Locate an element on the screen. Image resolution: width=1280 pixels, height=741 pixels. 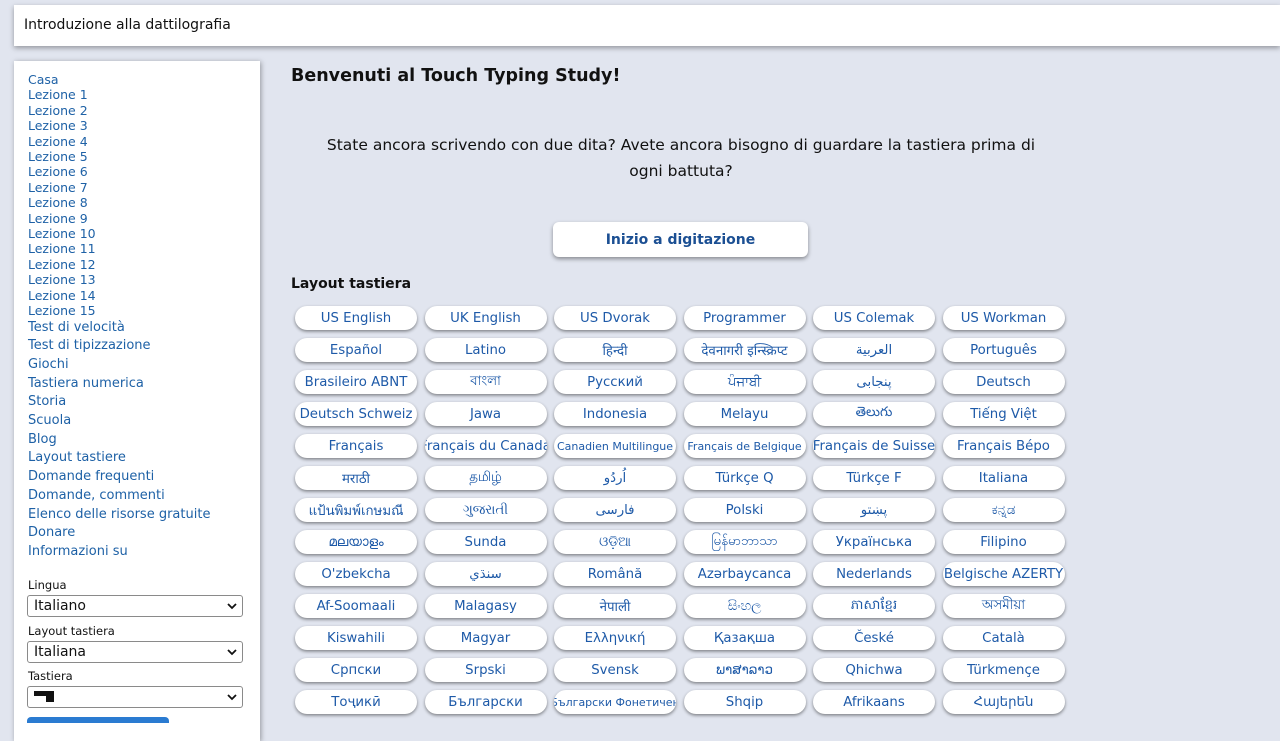
layout-button: Српски is located at coordinates (356, 670).